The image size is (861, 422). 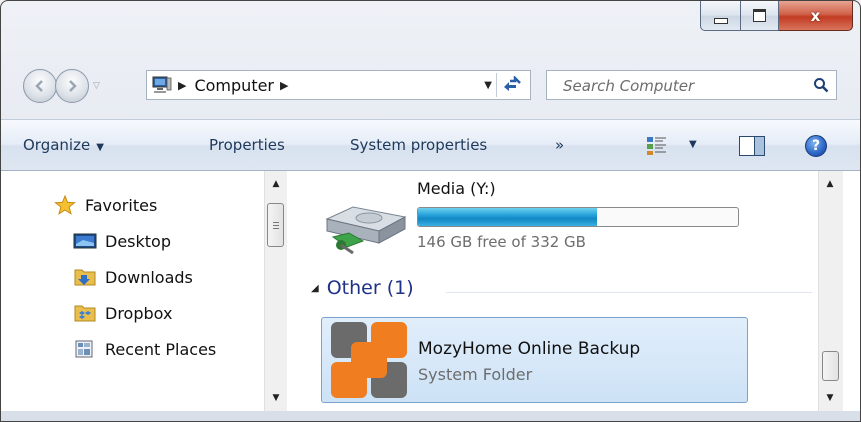 I want to click on folder-type: System Folder, so click(x=475, y=374).